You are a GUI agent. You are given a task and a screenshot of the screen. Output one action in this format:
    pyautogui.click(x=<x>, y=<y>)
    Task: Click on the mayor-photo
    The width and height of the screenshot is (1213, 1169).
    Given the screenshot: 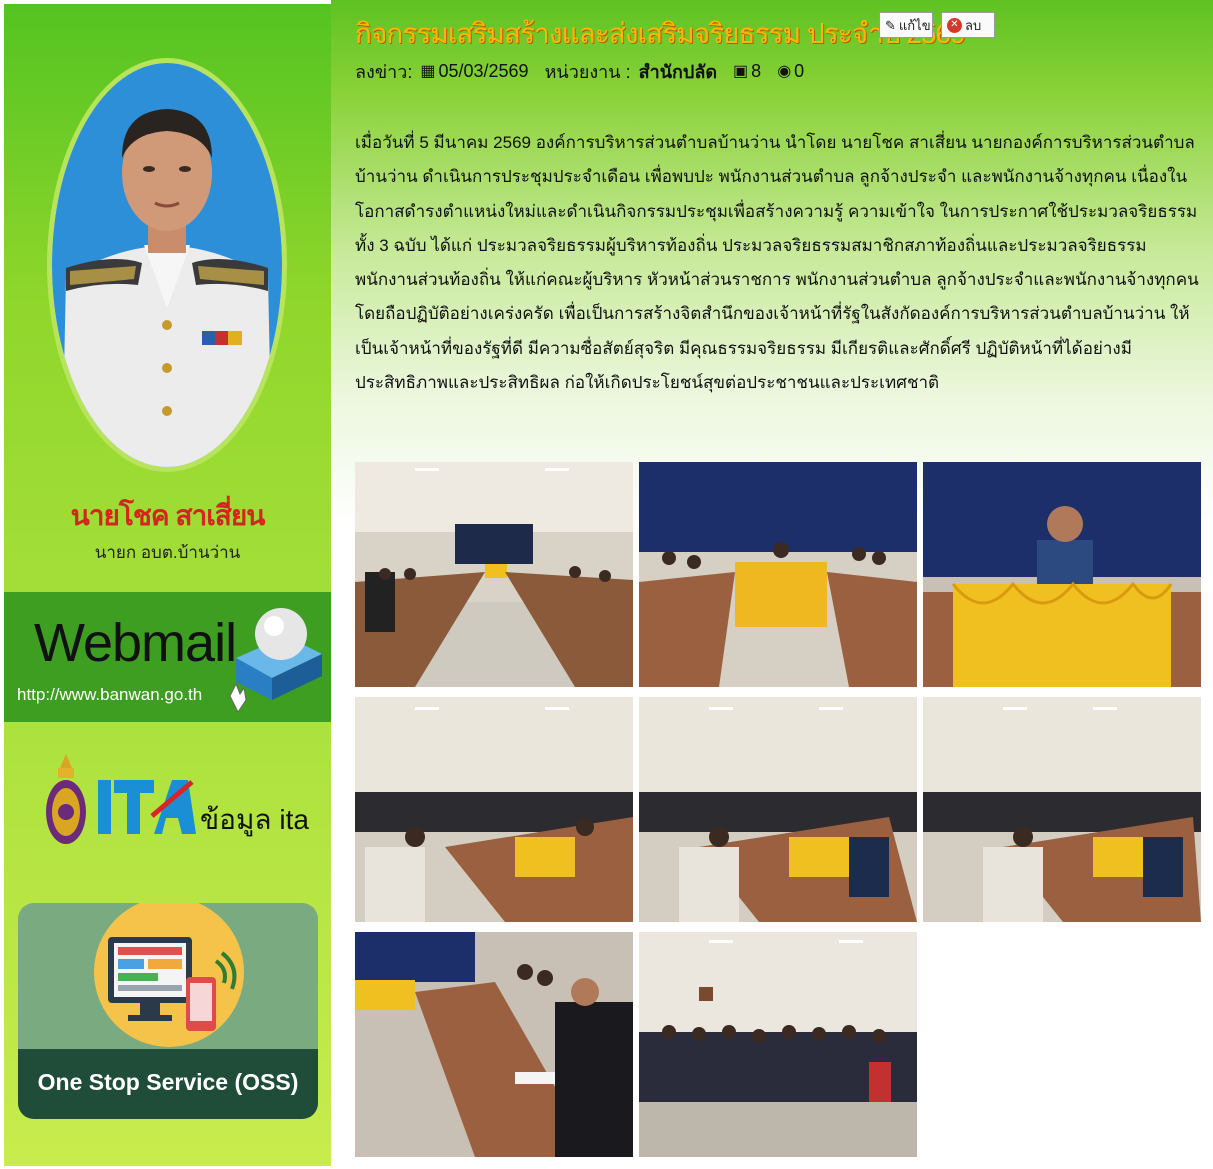 What is the action you would take?
    pyautogui.click(x=167, y=265)
    